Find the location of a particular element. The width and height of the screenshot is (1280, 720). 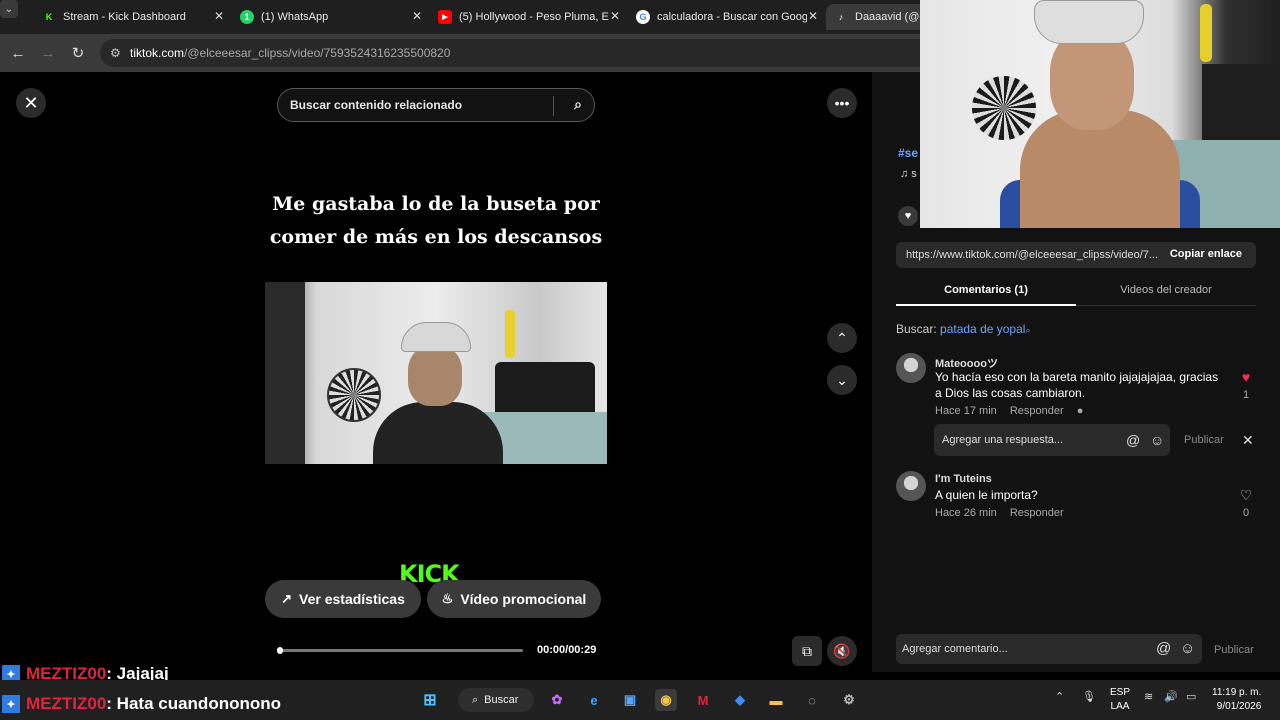

search-term-link: patada de yopal is located at coordinates (982, 329).